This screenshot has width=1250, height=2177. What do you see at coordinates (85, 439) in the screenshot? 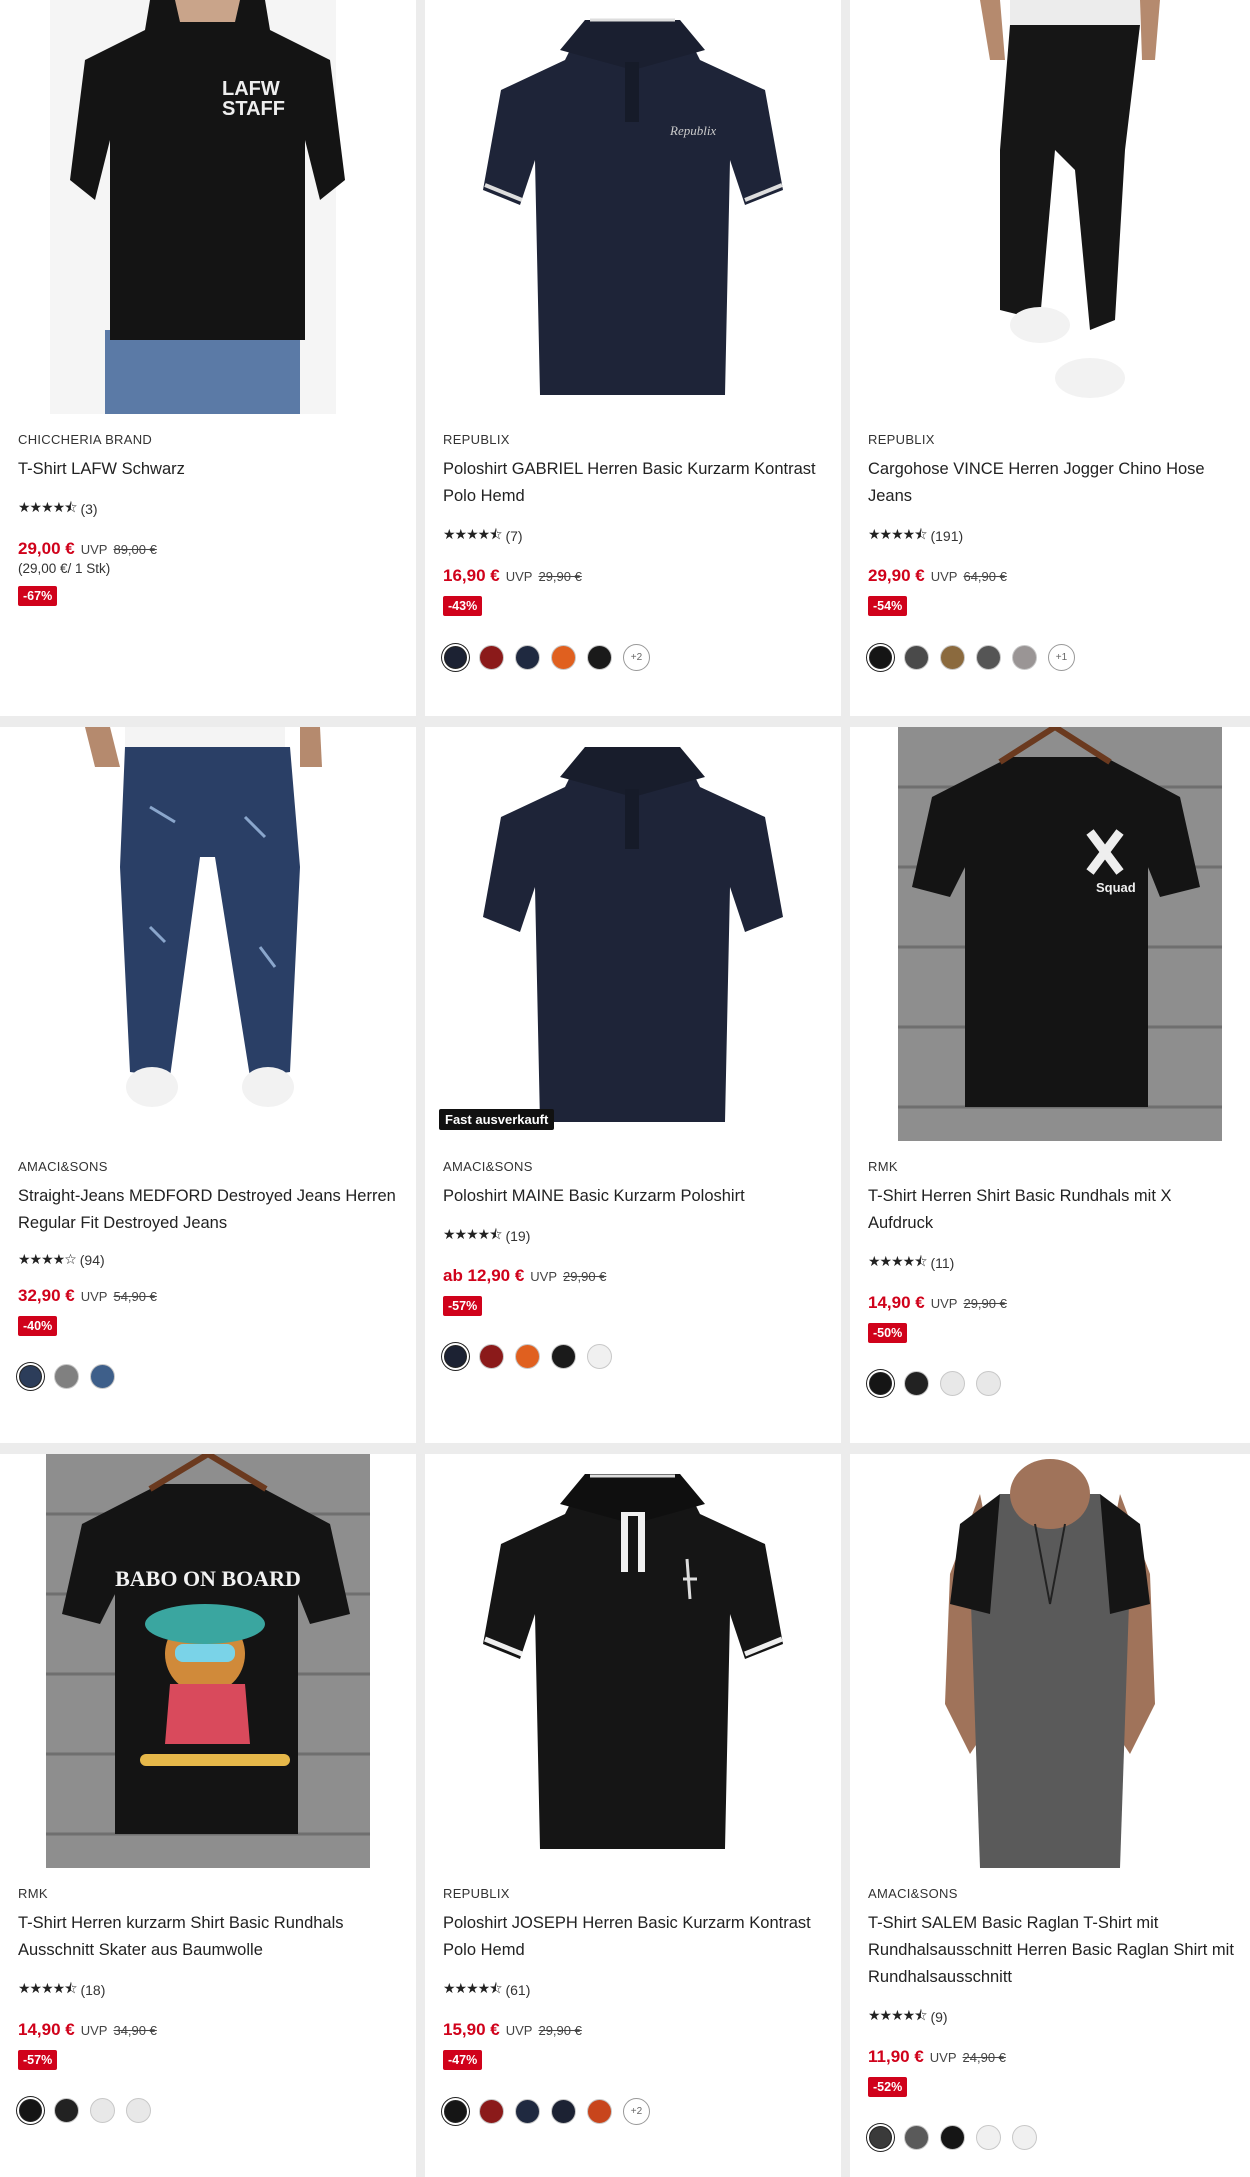
I see `product-brand: CHICCHERIA BRAND` at bounding box center [85, 439].